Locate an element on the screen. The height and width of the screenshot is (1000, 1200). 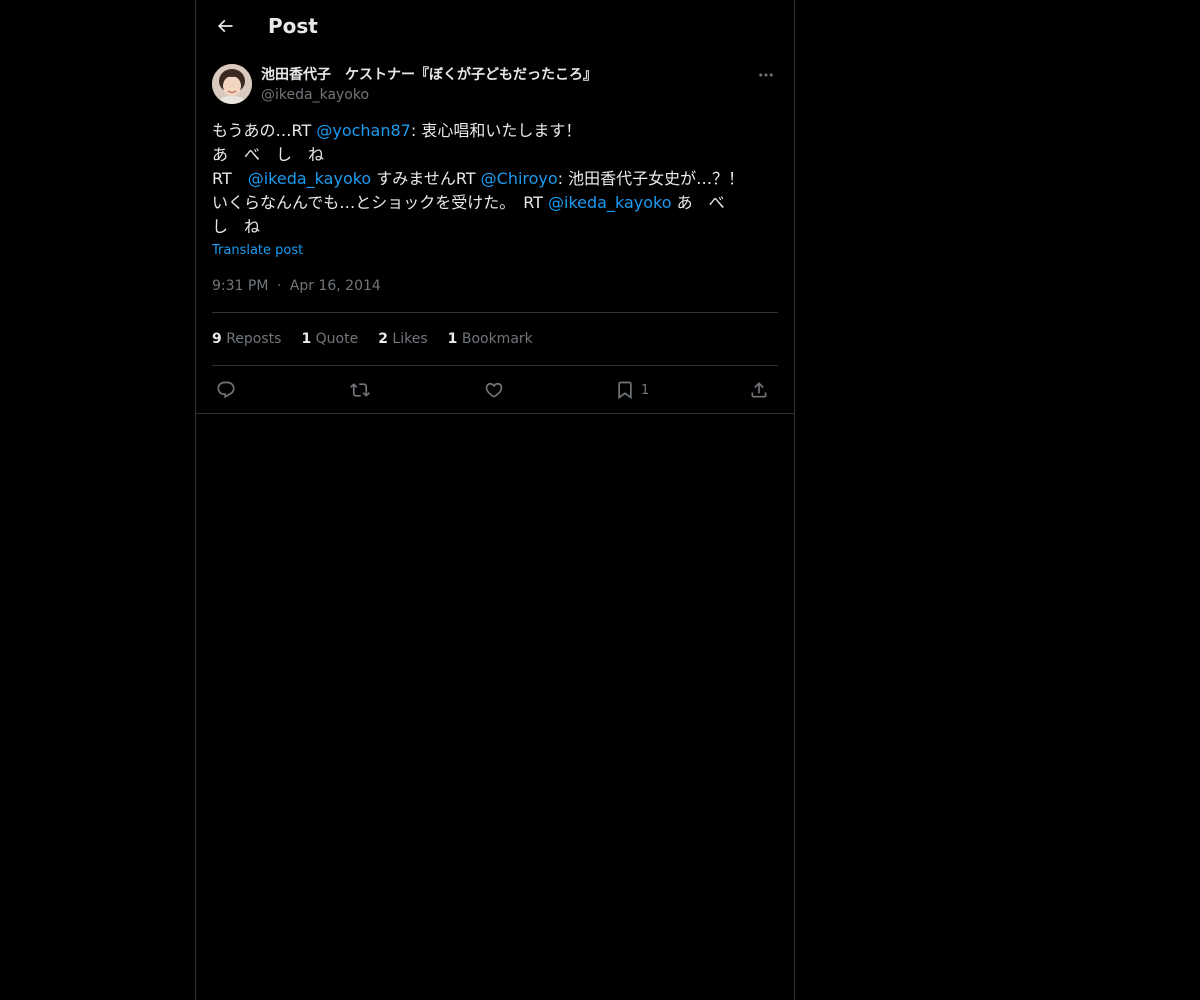
share-icon is located at coordinates (759, 390).